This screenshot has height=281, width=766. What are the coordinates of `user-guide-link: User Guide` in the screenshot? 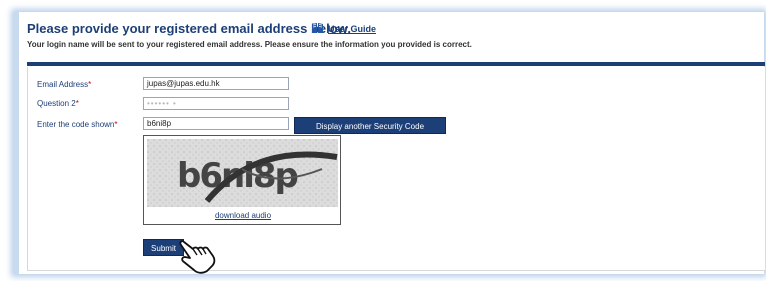 It's located at (352, 29).